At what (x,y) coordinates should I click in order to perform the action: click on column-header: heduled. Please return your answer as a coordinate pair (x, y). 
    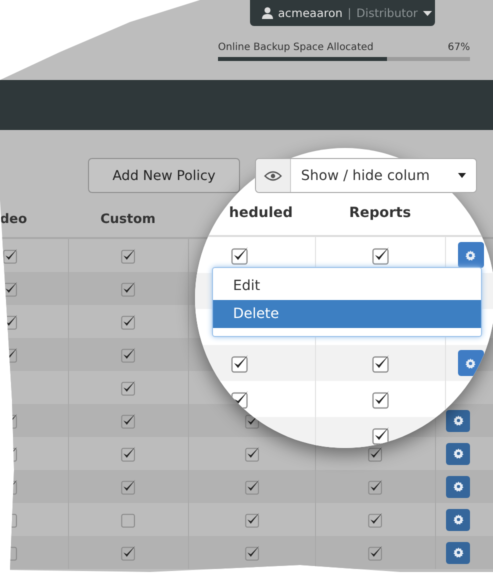
    Looking at the image, I should click on (255, 220).